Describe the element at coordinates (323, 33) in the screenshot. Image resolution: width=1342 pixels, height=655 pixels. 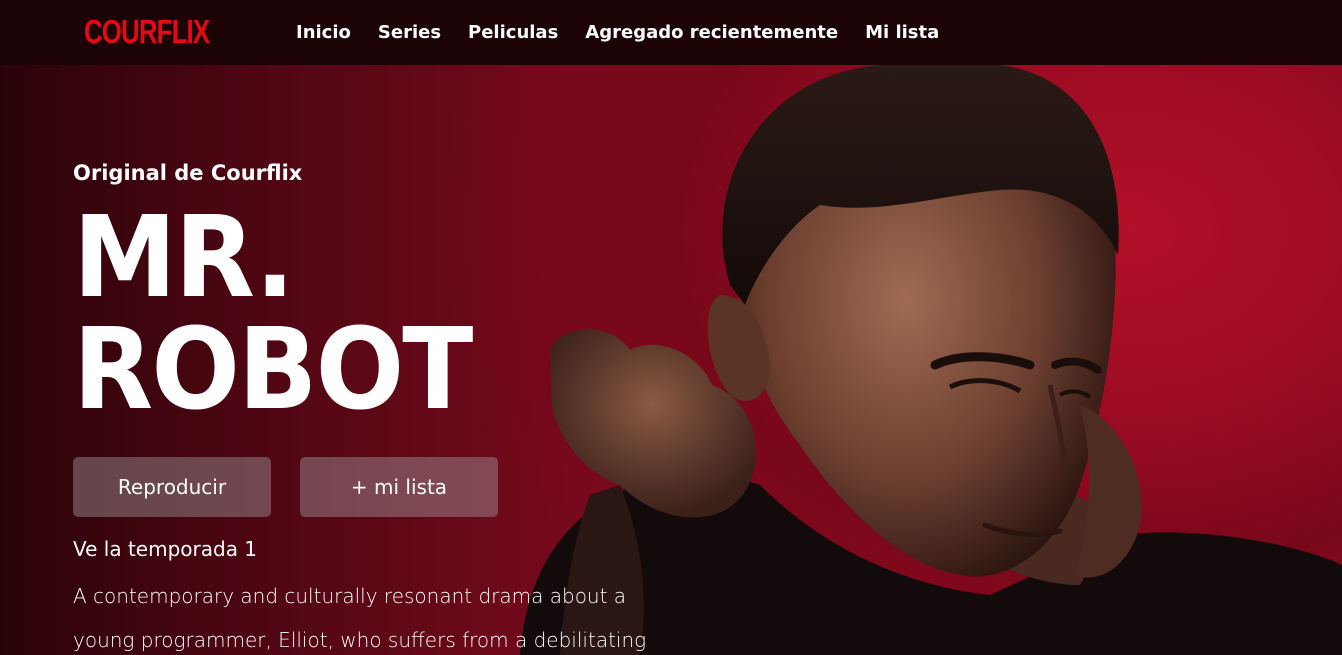
I see `nav-item-inicio: Inicio` at that location.